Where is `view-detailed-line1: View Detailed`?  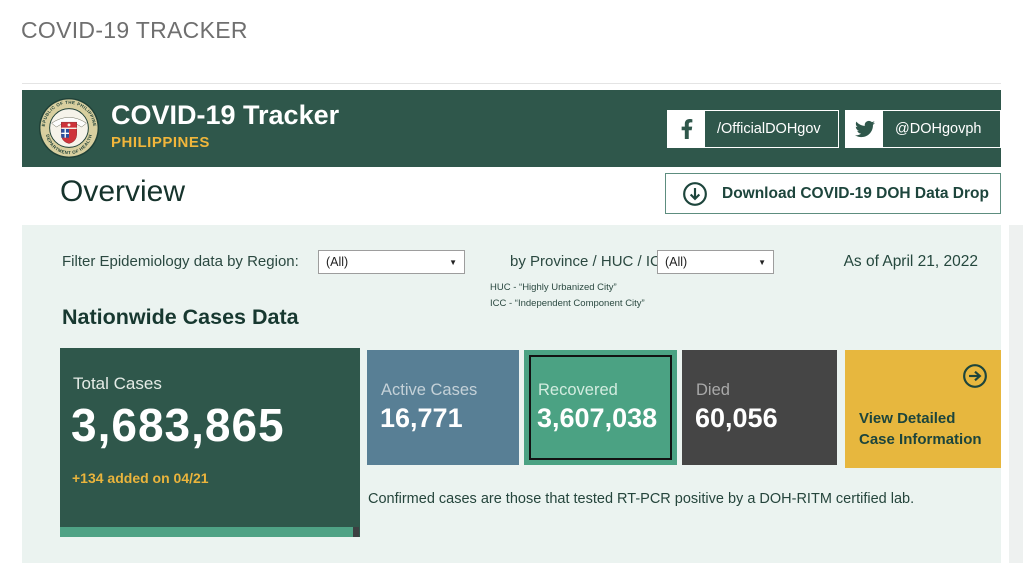
view-detailed-line1: View Detailed is located at coordinates (907, 418).